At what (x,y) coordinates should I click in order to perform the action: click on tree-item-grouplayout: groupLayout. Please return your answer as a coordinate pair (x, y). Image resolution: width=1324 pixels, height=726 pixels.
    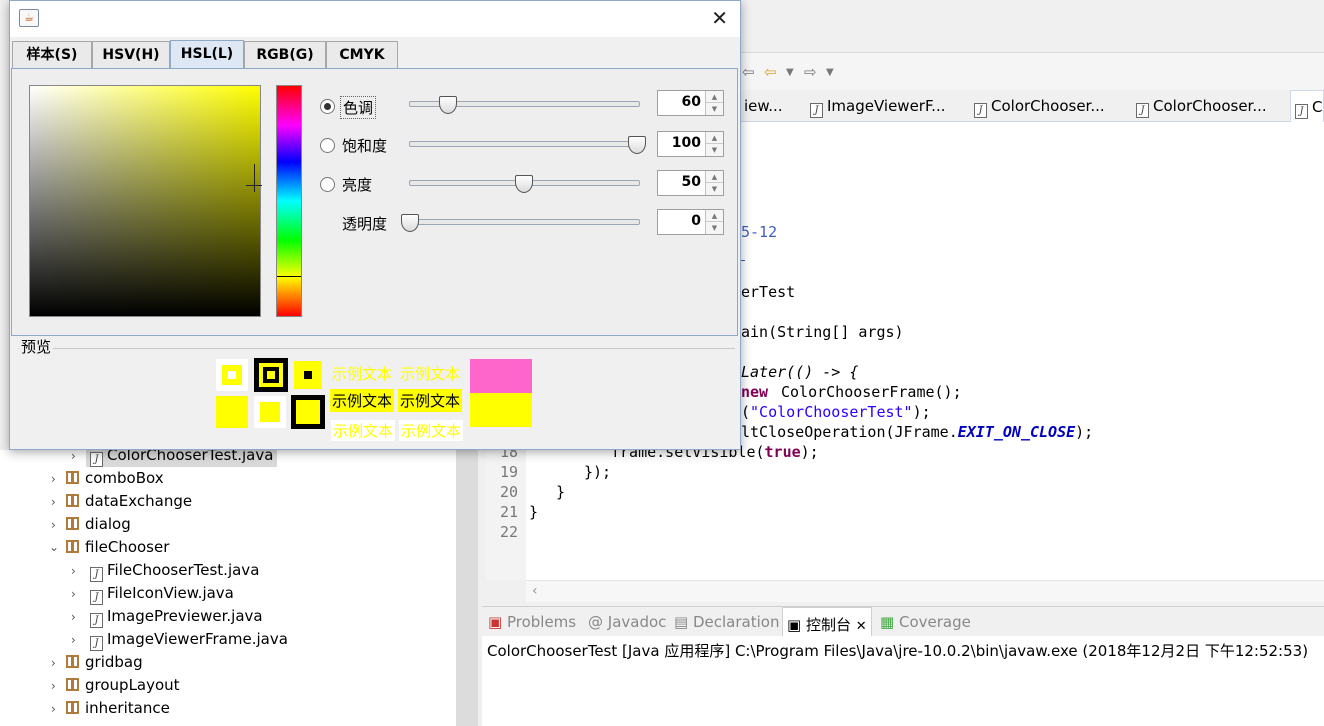
    Looking at the image, I should click on (123, 685).